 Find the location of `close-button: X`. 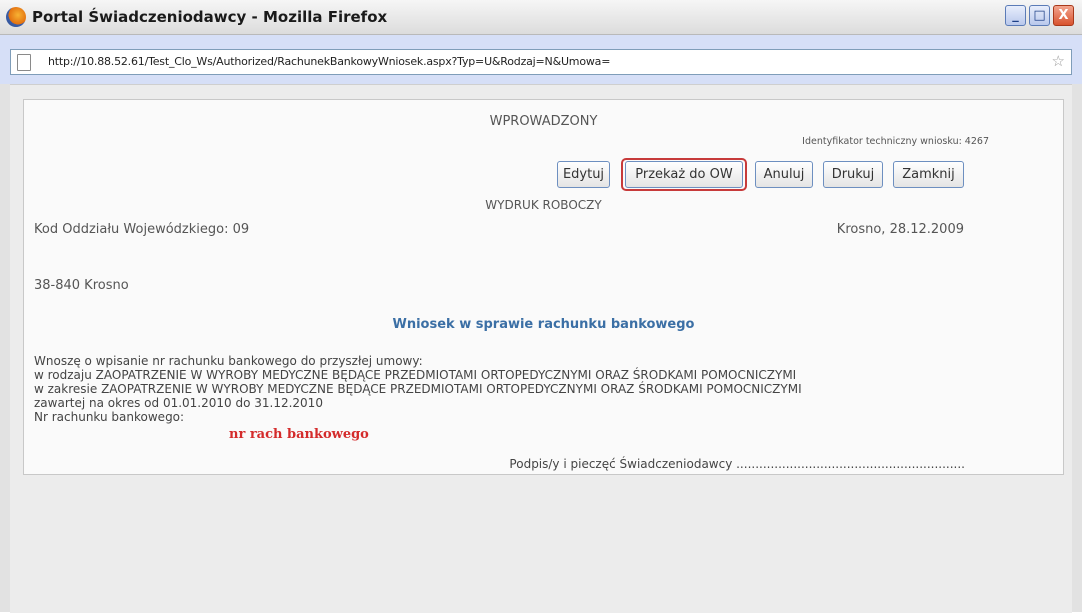

close-button: X is located at coordinates (1063, 15).